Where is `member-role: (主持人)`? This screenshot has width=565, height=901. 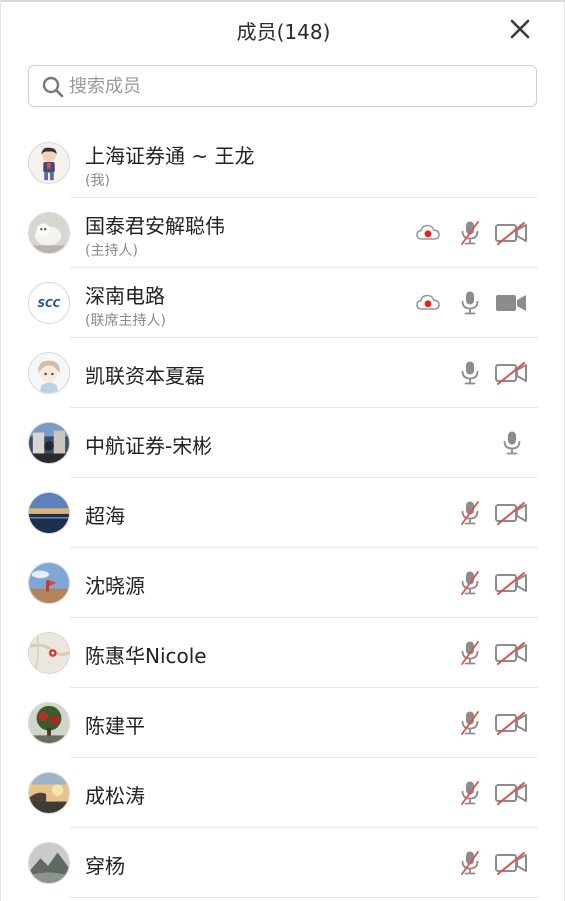
member-role: (主持人) is located at coordinates (111, 251).